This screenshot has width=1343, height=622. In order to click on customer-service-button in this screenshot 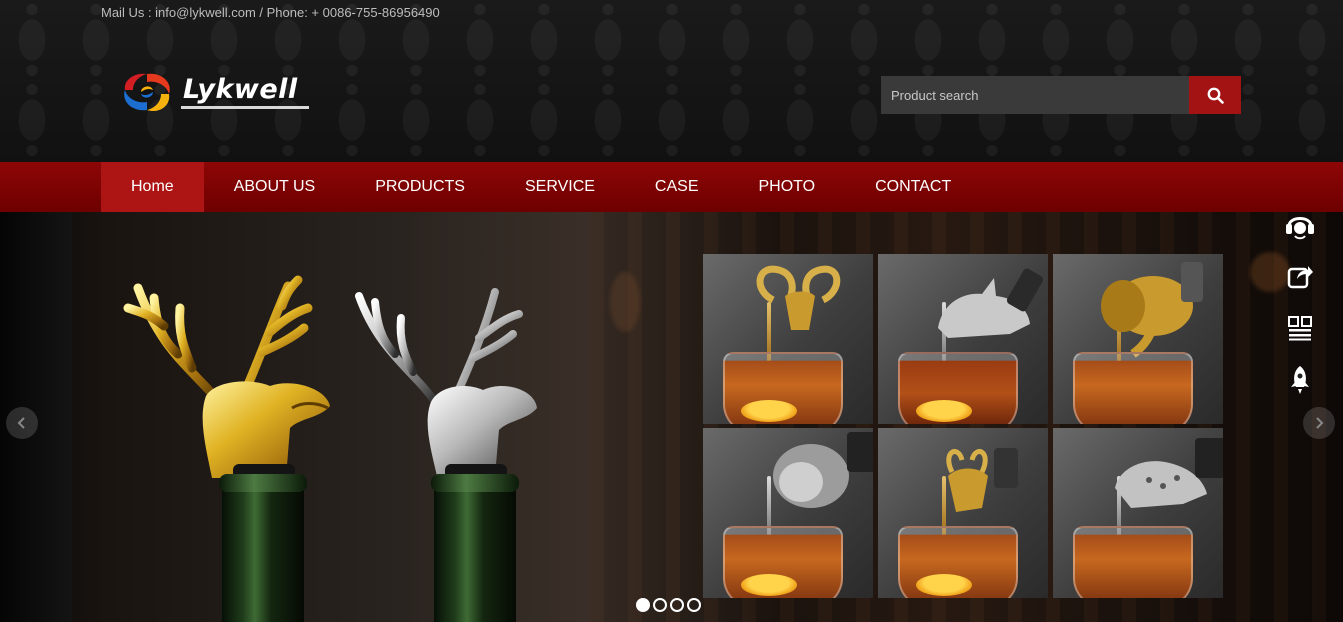, I will do `click(1300, 224)`.